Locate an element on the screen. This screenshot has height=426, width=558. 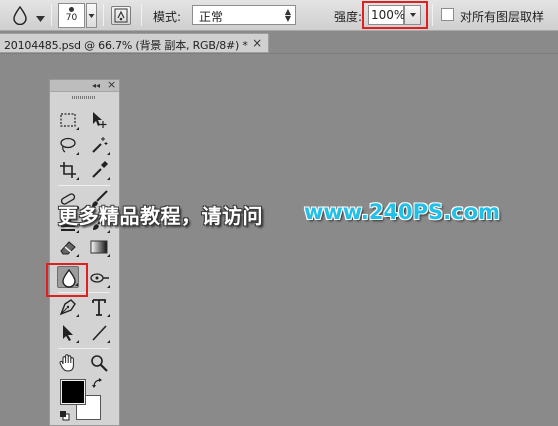
brush-panel-button is located at coordinates (121, 15).